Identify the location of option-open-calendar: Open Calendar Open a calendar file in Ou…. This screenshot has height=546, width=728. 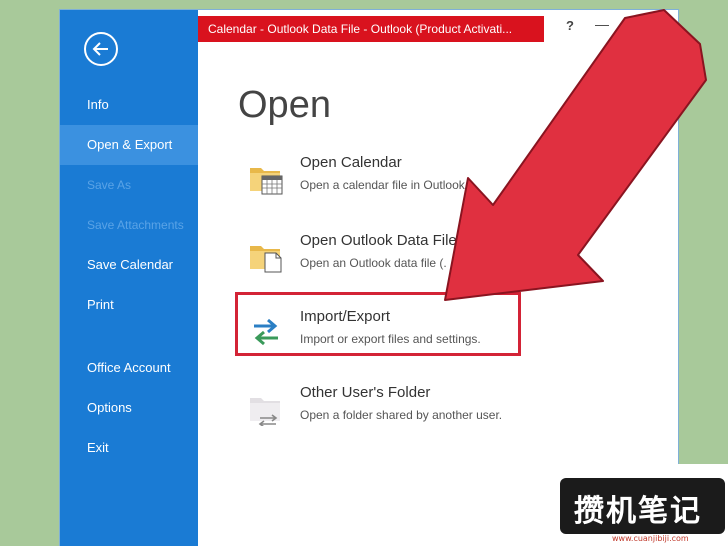
(380, 180).